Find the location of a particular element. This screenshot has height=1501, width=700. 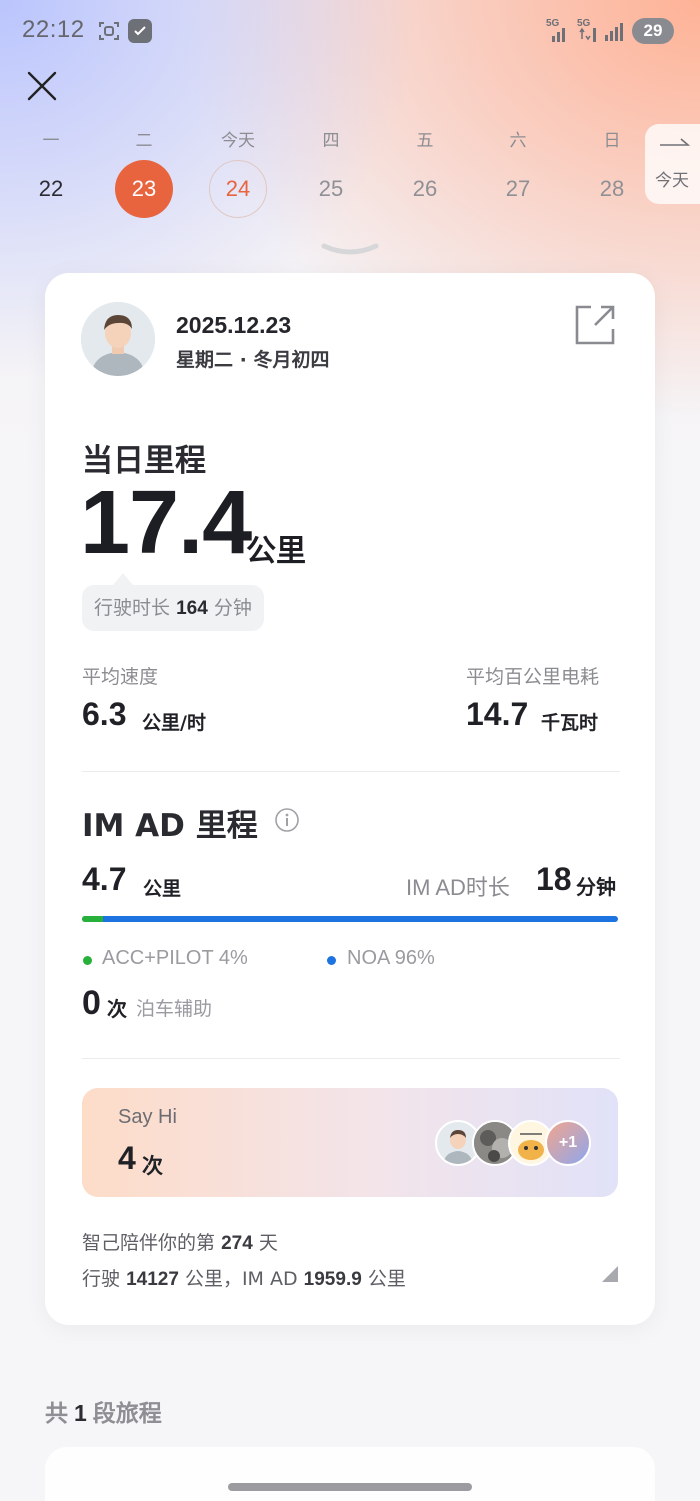

chevron-down-icon is located at coordinates (350, 249).